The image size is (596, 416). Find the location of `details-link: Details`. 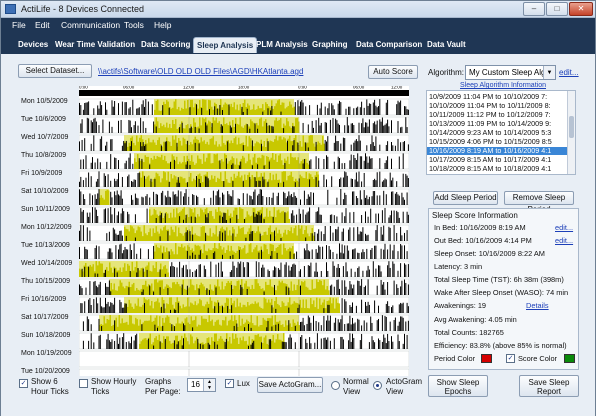

details-link: Details is located at coordinates (537, 305).